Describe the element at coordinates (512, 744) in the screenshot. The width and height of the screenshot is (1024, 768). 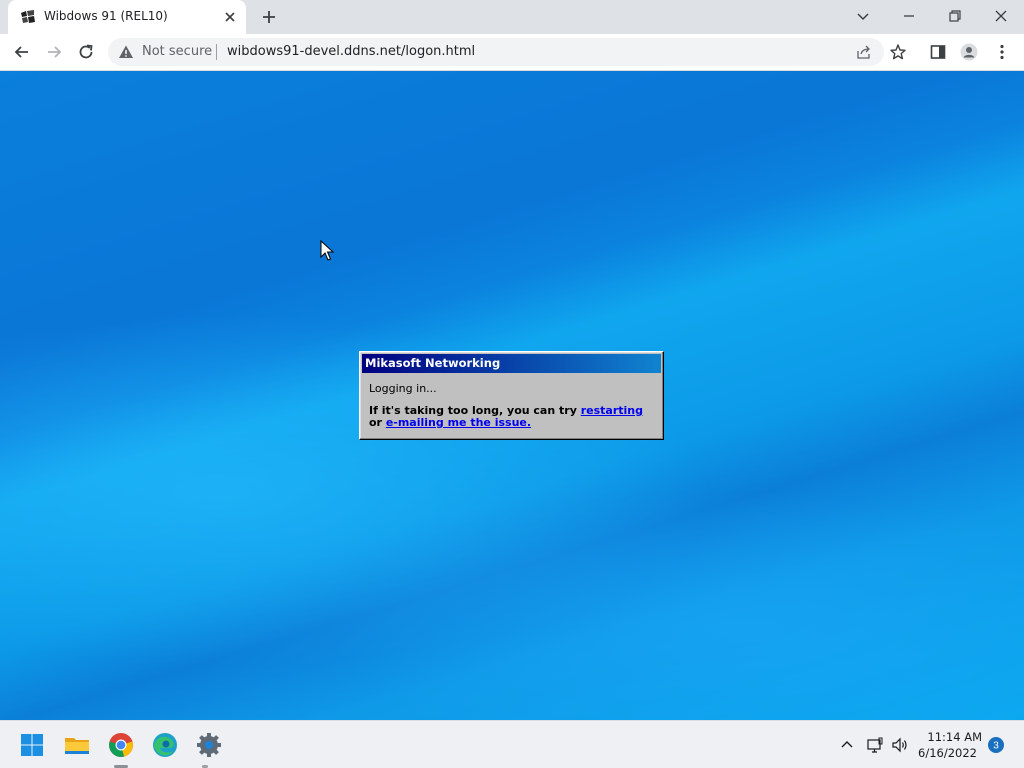
I see `windows-taskbar: 11:14 AM 6/16/2022` at that location.